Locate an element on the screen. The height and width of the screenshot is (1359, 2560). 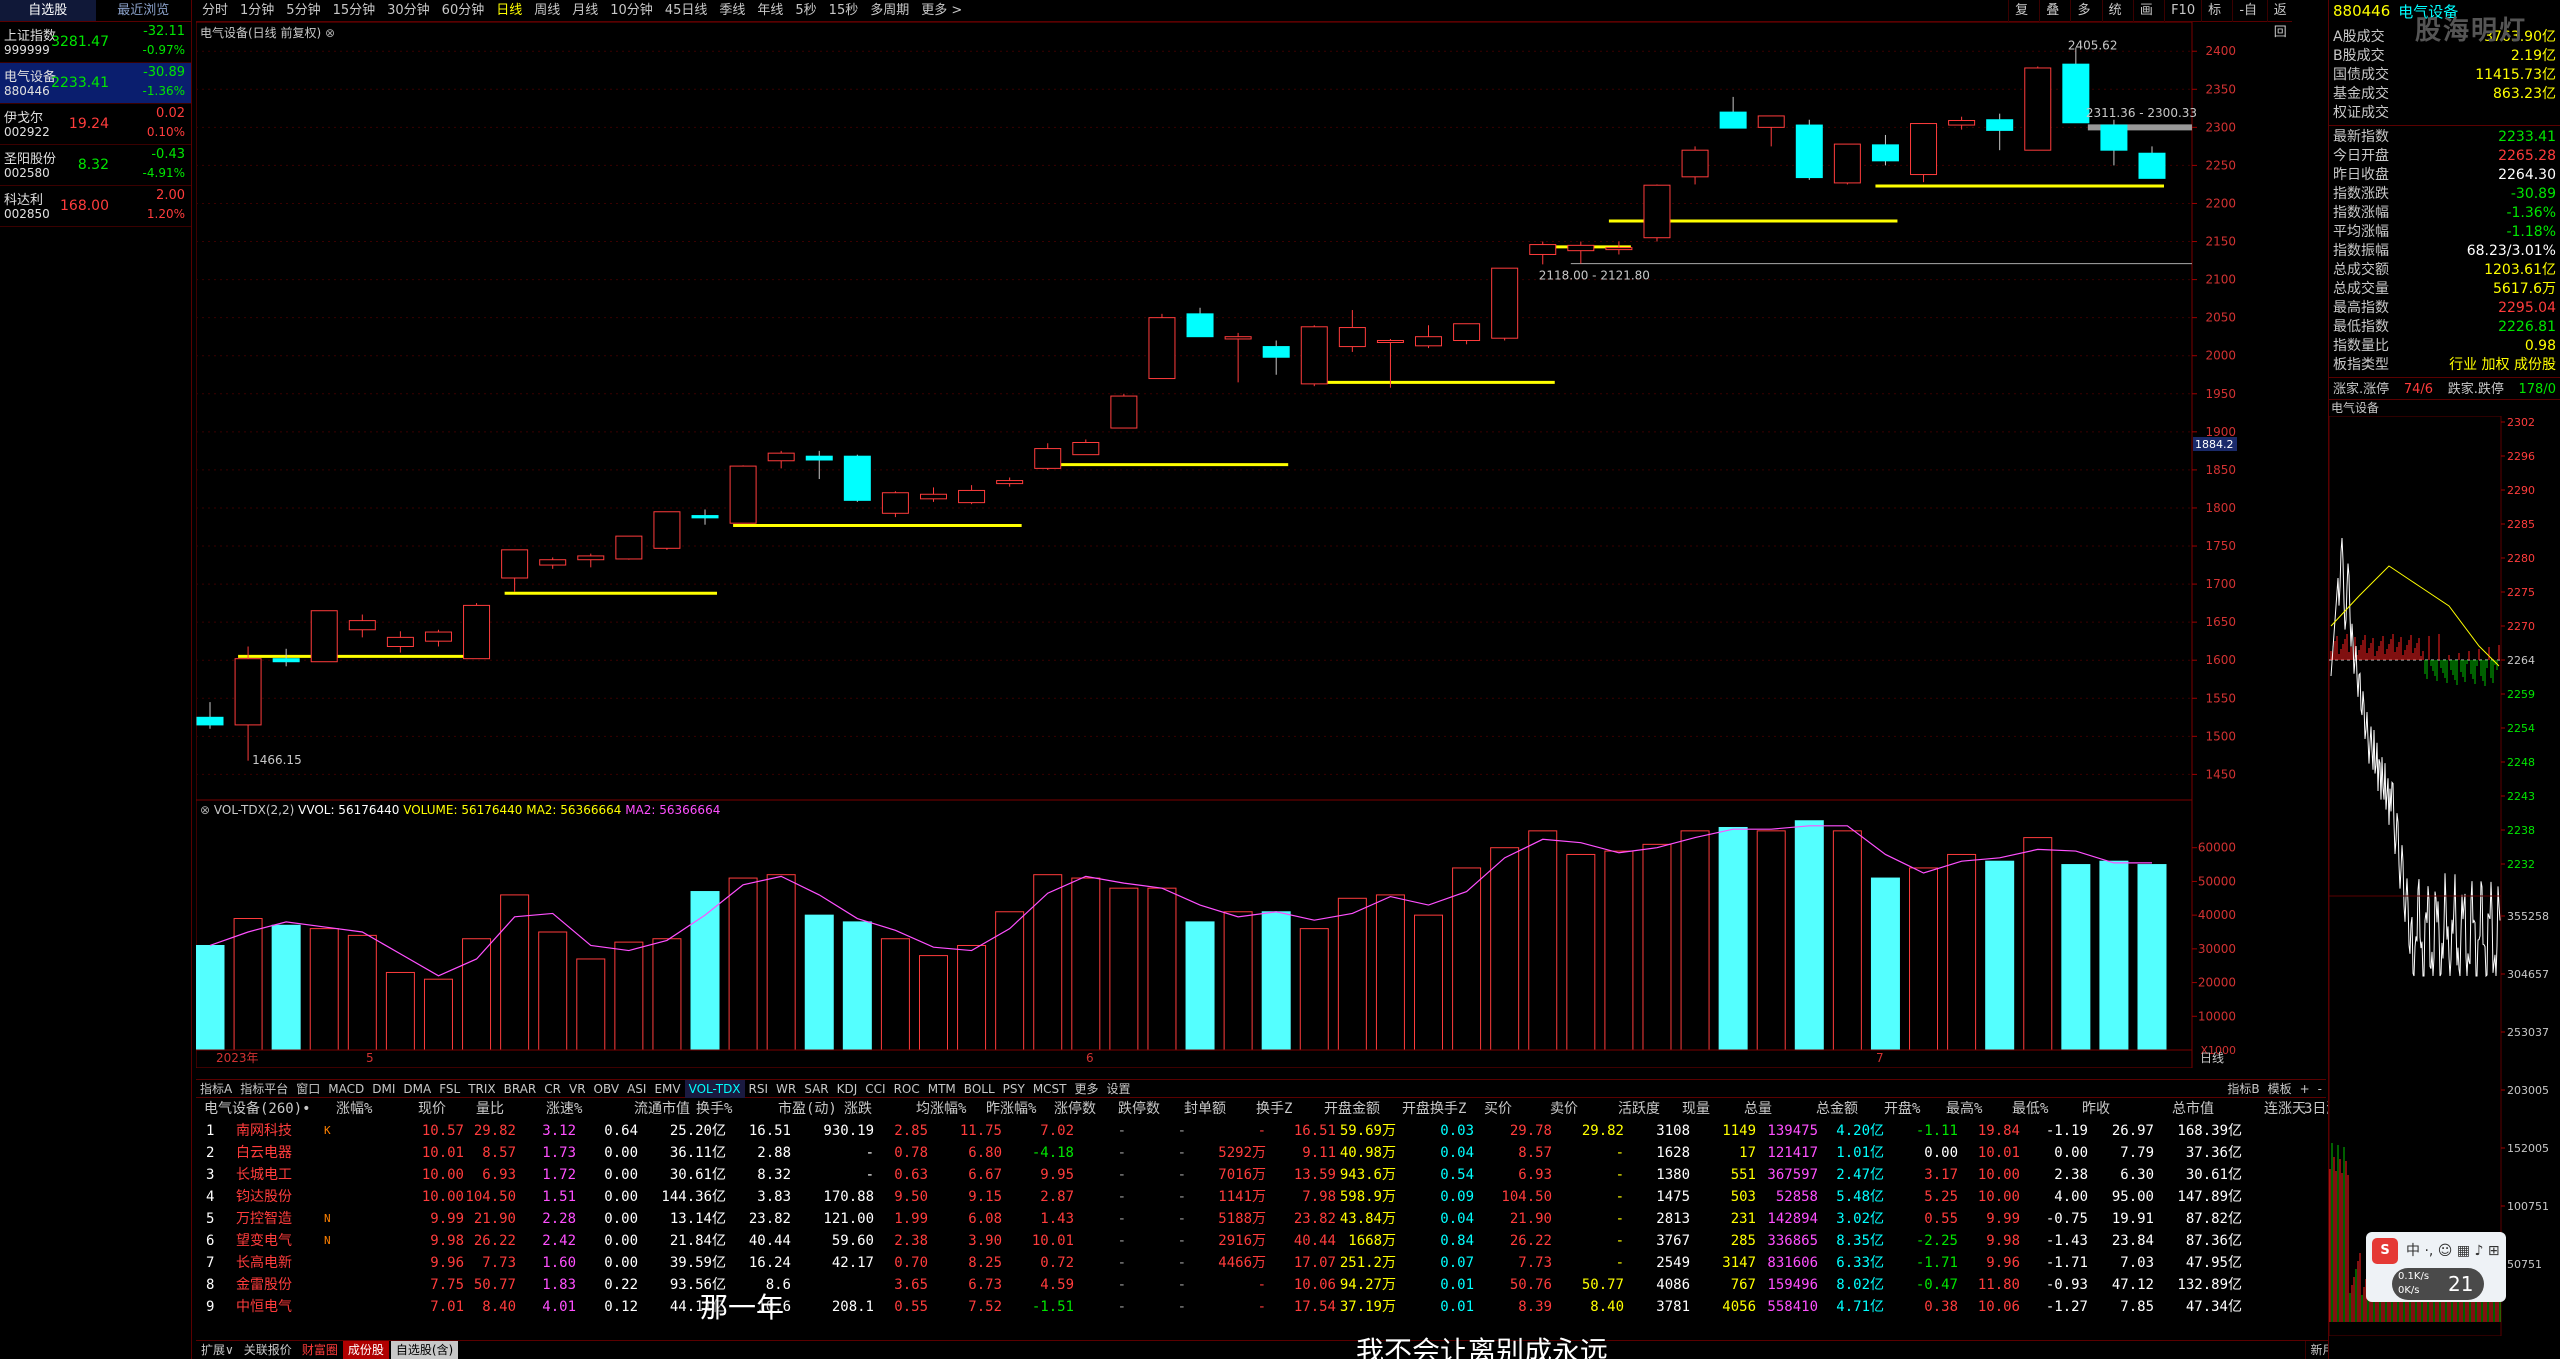
indicator-tab: 更多 is located at coordinates (1087, 1089).